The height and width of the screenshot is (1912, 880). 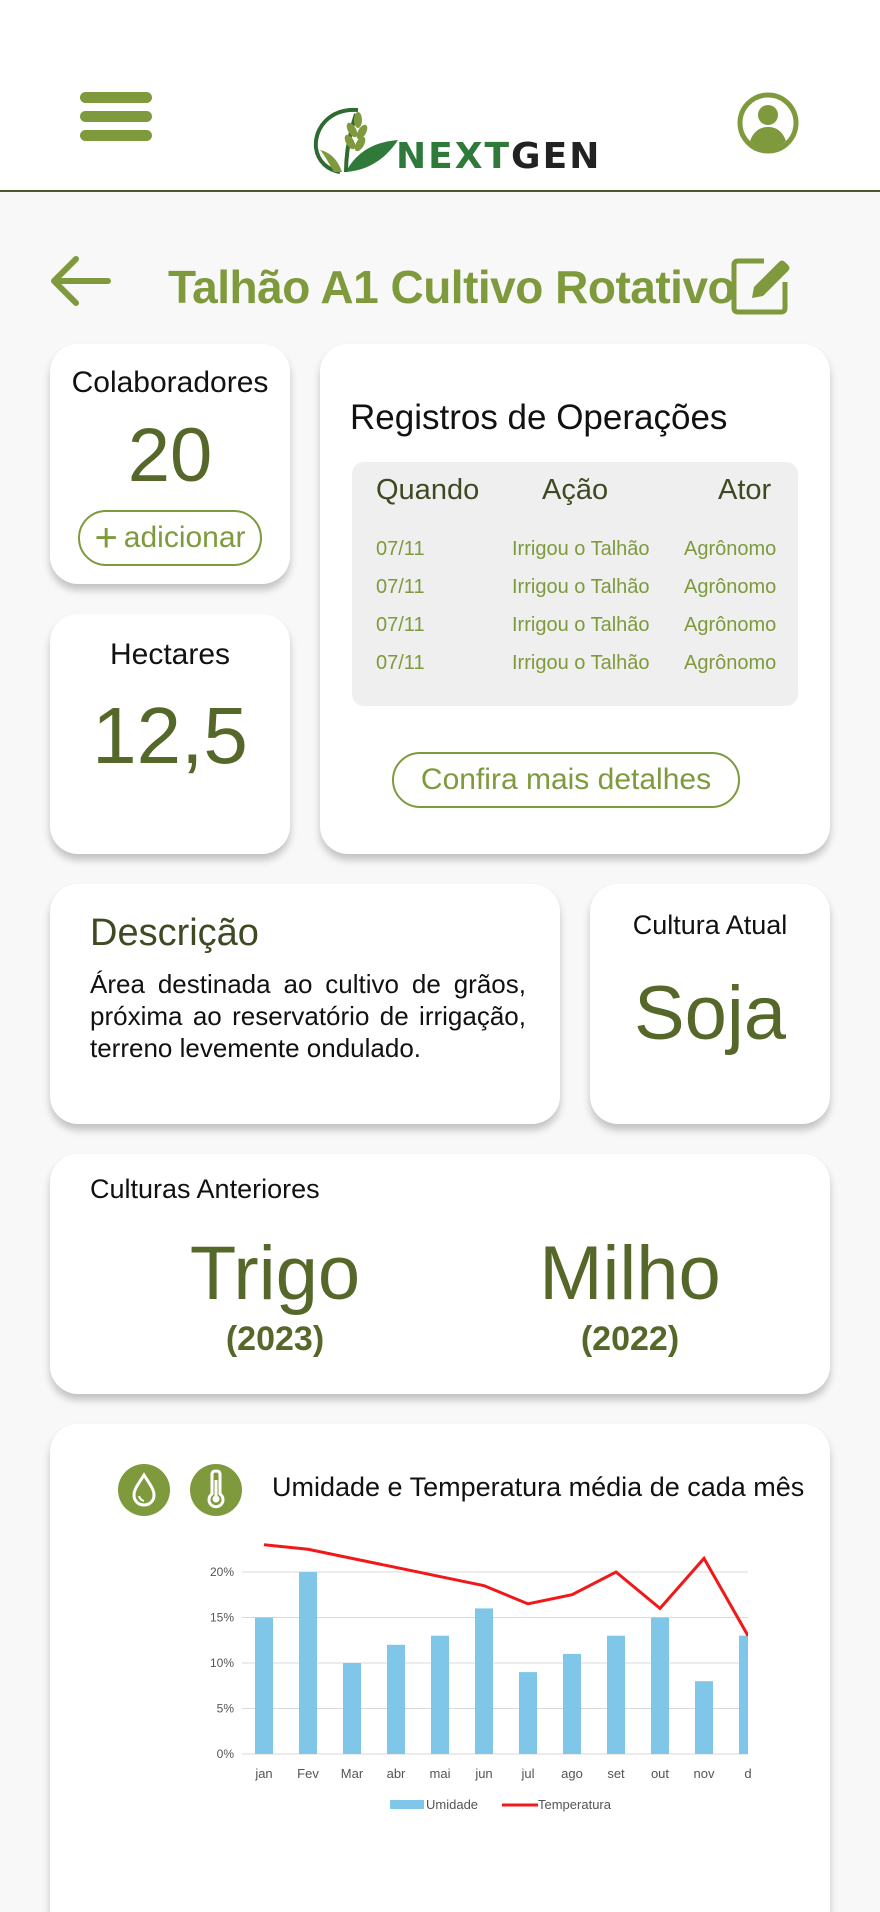 What do you see at coordinates (222, 1663) in the screenshot?
I see `y-tick-label: 10%` at bounding box center [222, 1663].